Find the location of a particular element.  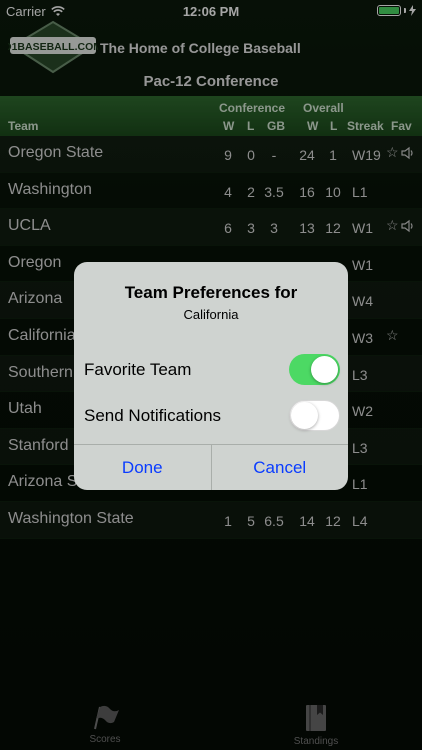

cancel-button: Cancel is located at coordinates (279, 467).